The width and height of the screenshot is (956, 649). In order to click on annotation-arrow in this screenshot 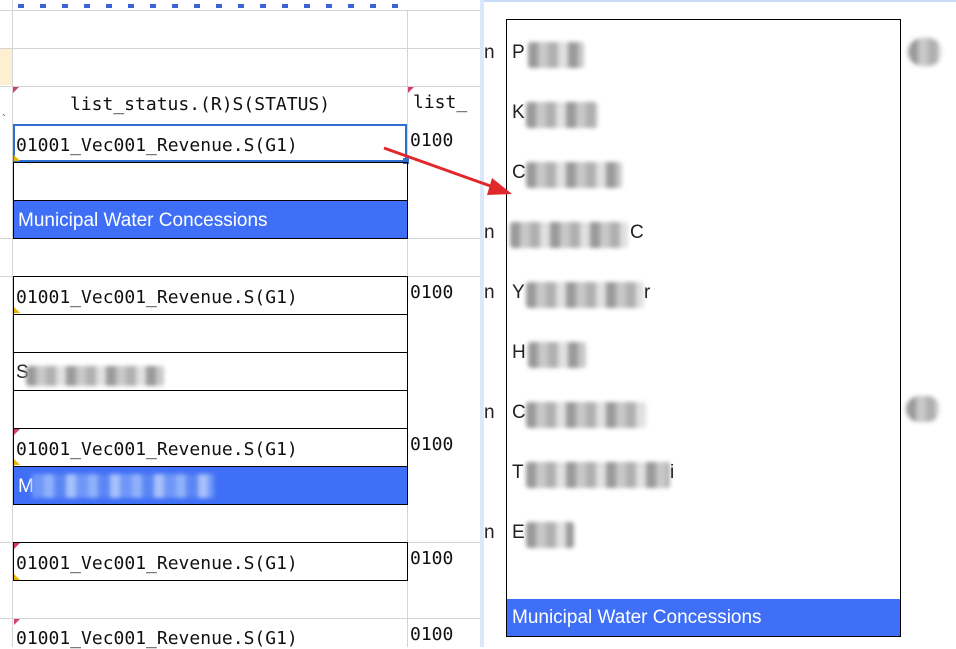, I will do `click(447, 170)`.